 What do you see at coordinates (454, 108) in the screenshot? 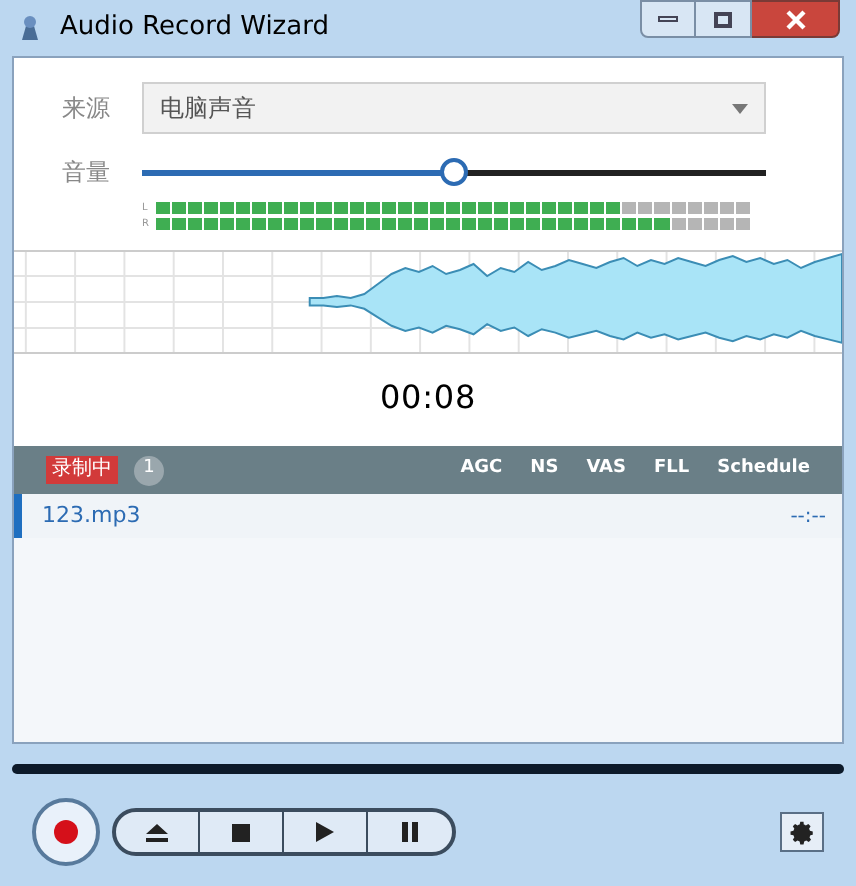
I see `source-dropdown: 电脑声音` at bounding box center [454, 108].